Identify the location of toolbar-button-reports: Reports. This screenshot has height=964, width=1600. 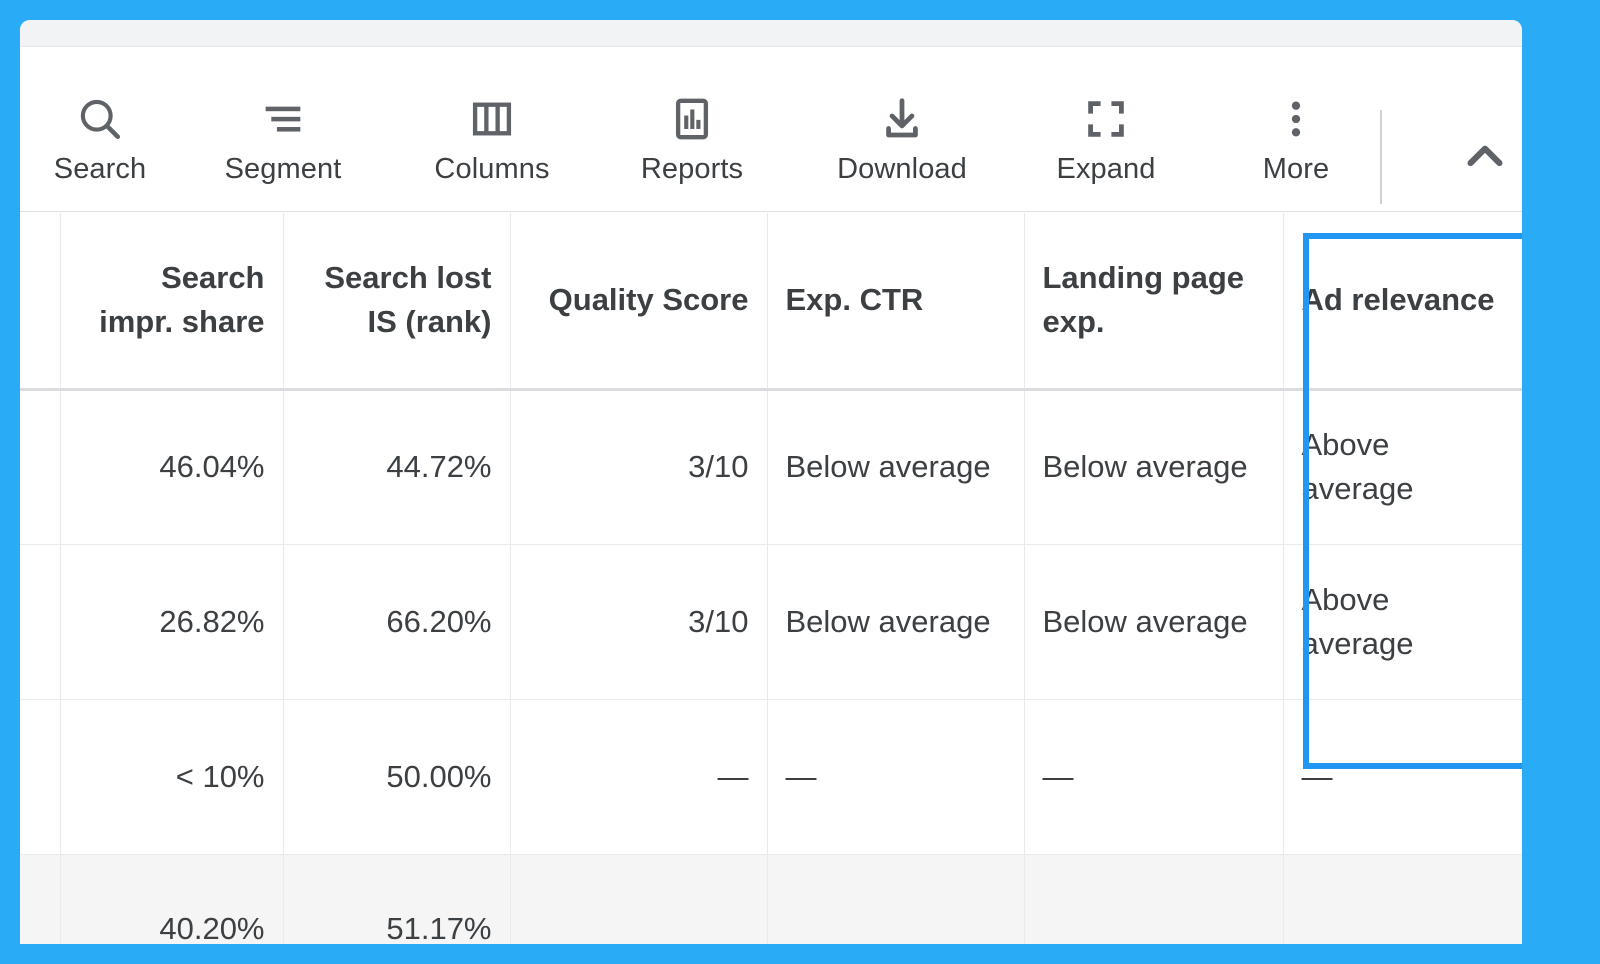
(692, 136).